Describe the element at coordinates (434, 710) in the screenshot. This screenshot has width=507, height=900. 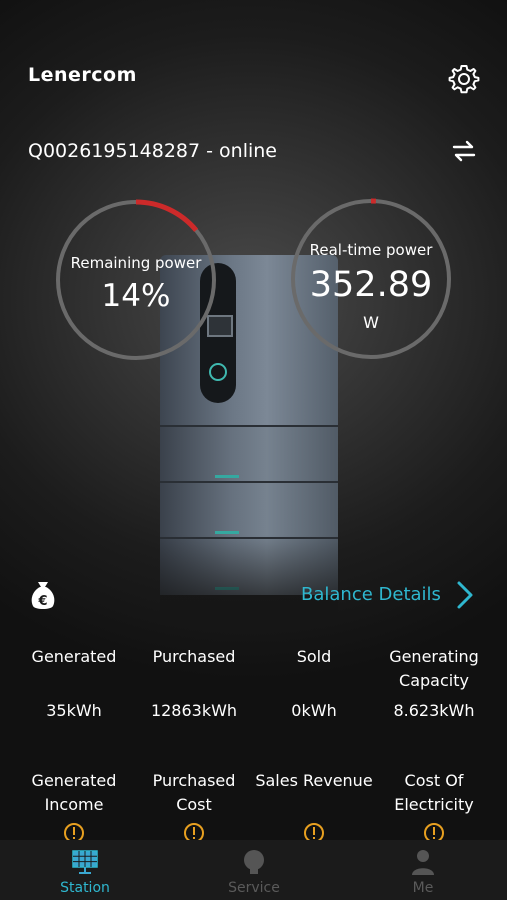
I see `stat-capacity-value: 8.623kWh` at that location.